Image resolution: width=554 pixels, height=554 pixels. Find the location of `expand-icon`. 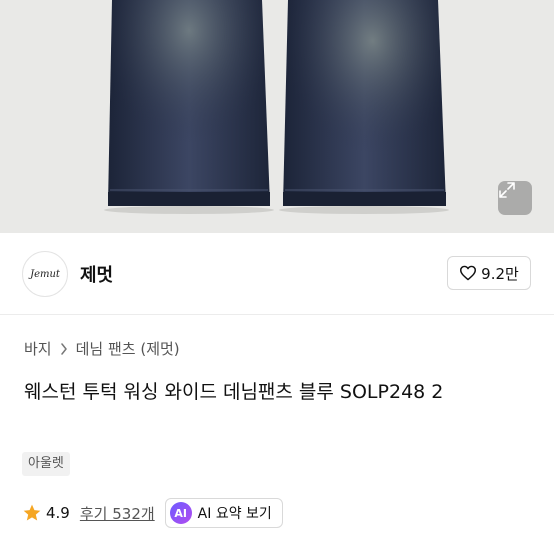

expand-icon is located at coordinates (507, 190).